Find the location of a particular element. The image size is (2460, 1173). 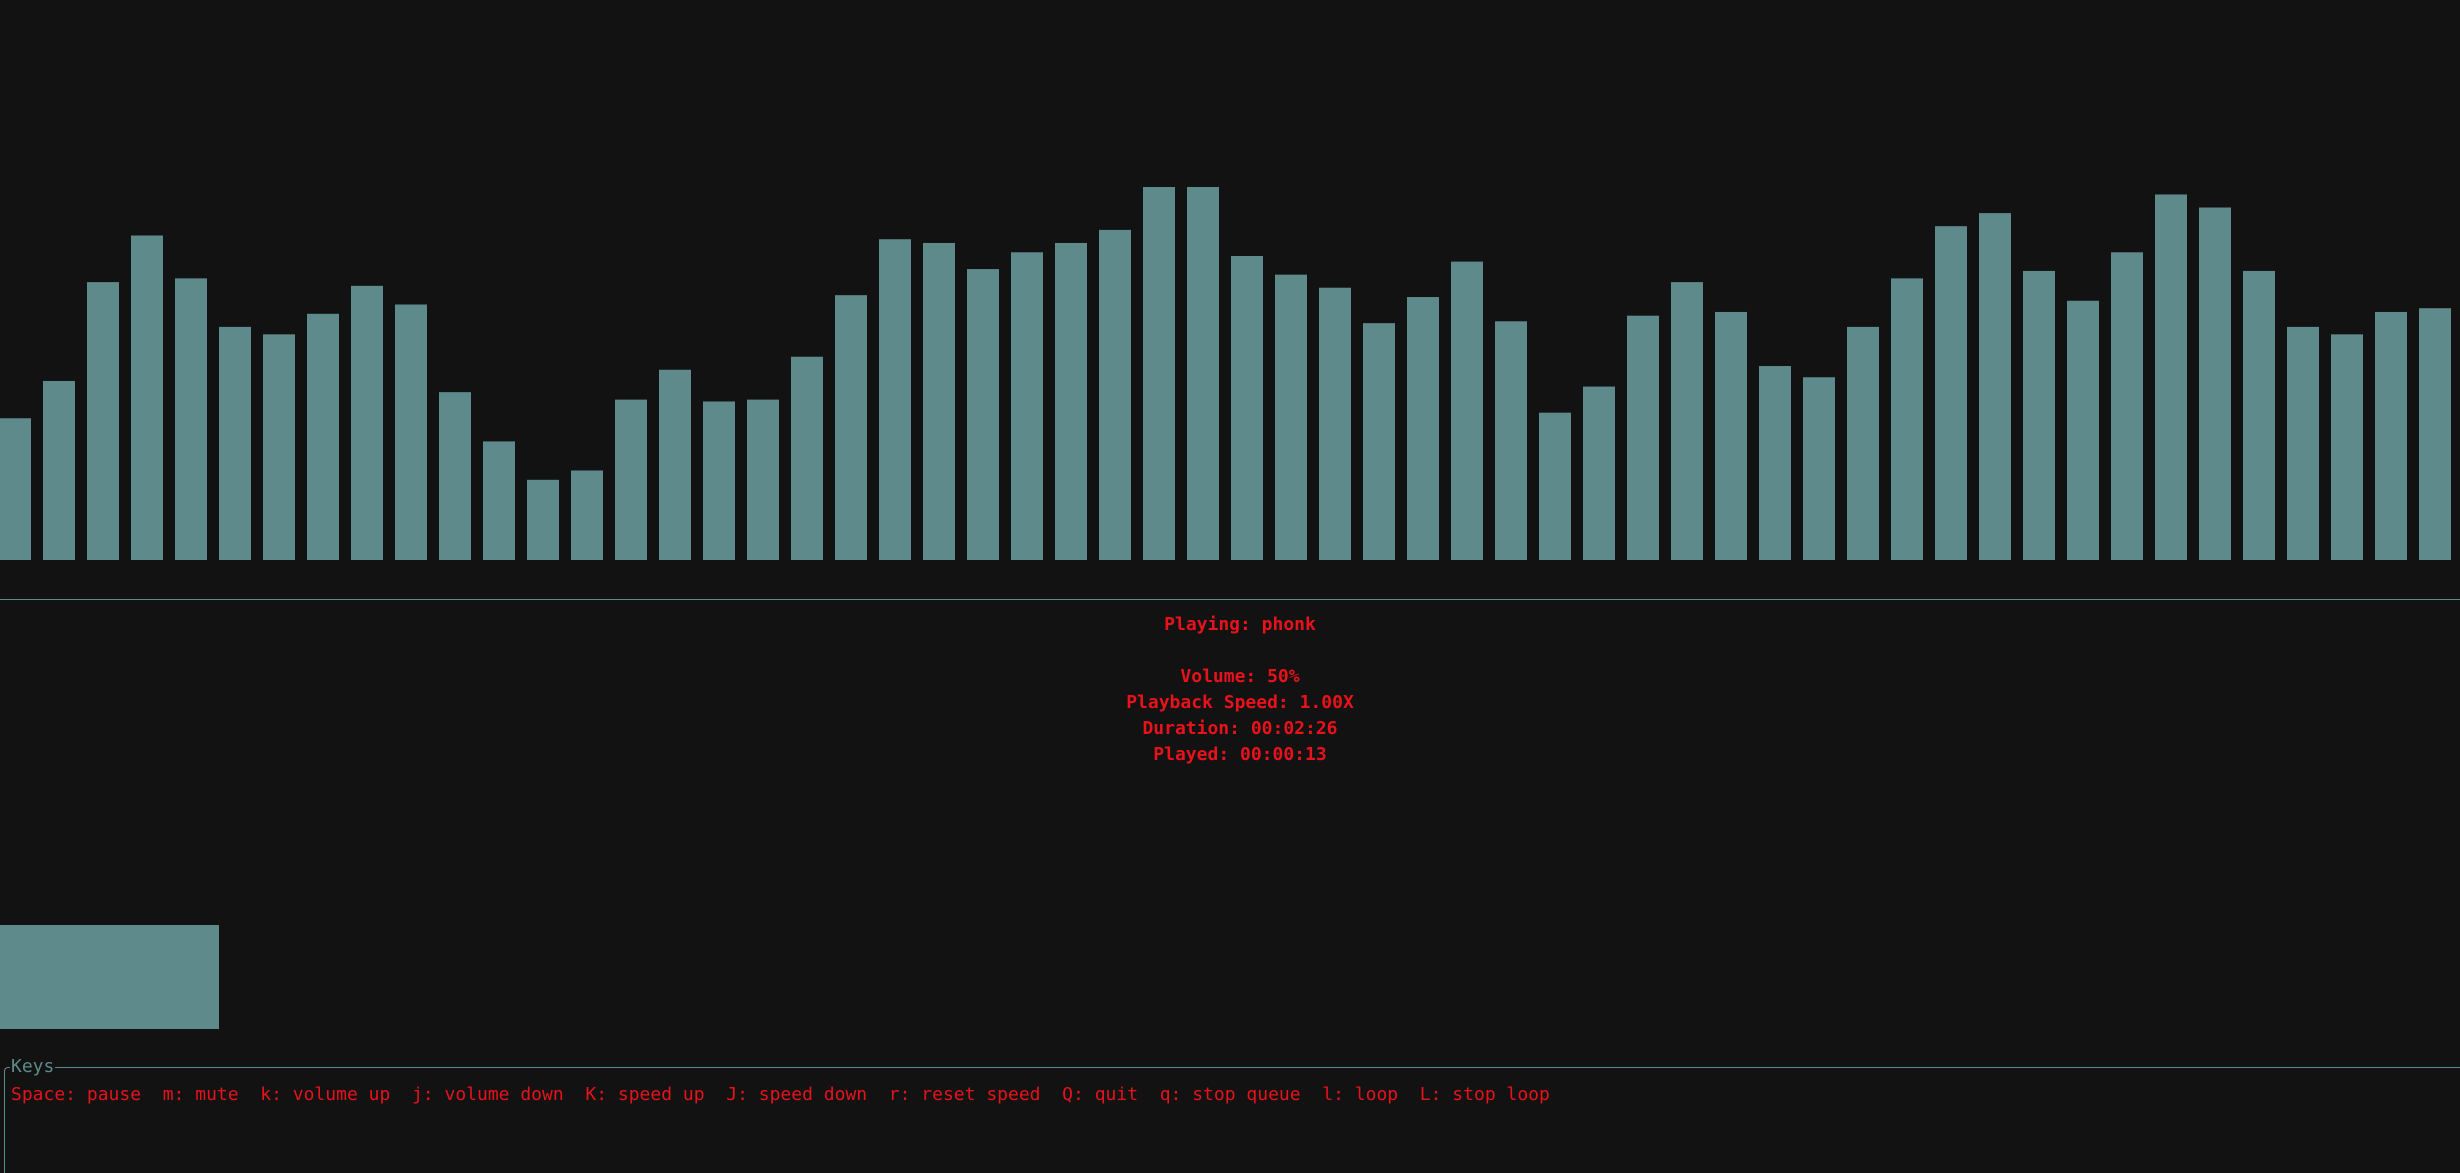

visualizer-divider is located at coordinates (1230, 599).